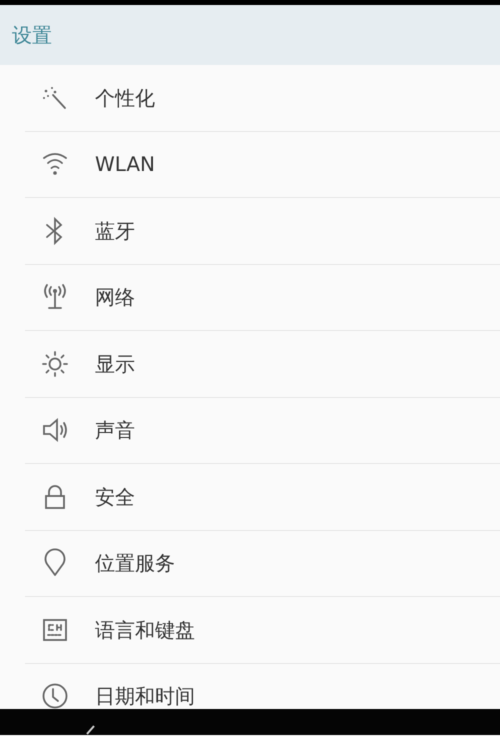 The width and height of the screenshot is (500, 736). I want to click on settings-item: 网络, so click(262, 297).